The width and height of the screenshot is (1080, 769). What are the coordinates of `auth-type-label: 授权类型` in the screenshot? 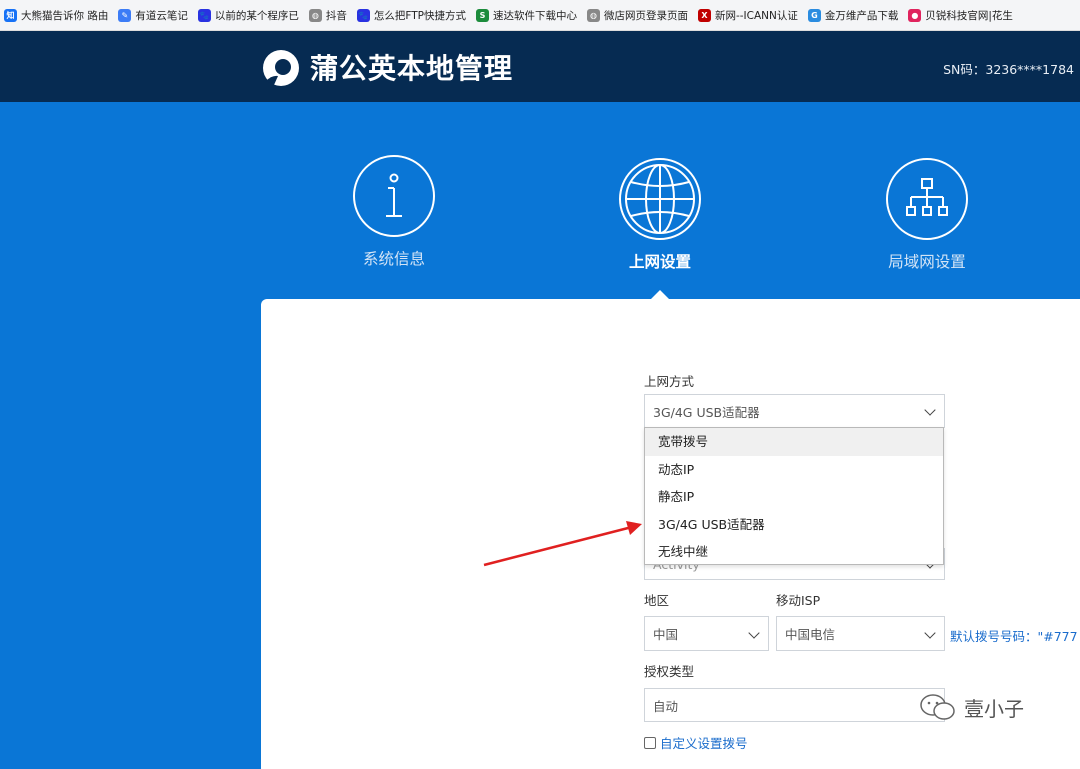 It's located at (669, 671).